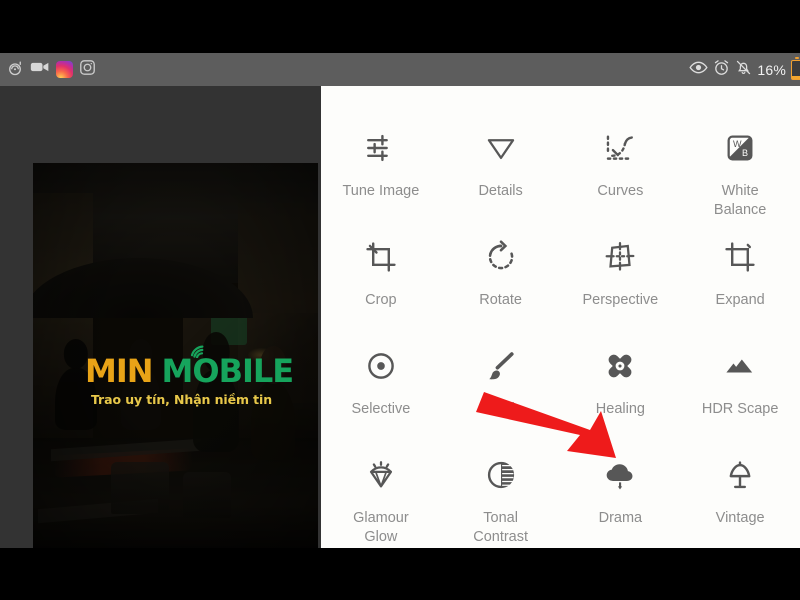  Describe the element at coordinates (381, 499) in the screenshot. I see `tool-glamour-glow: Glamour Glow` at that location.